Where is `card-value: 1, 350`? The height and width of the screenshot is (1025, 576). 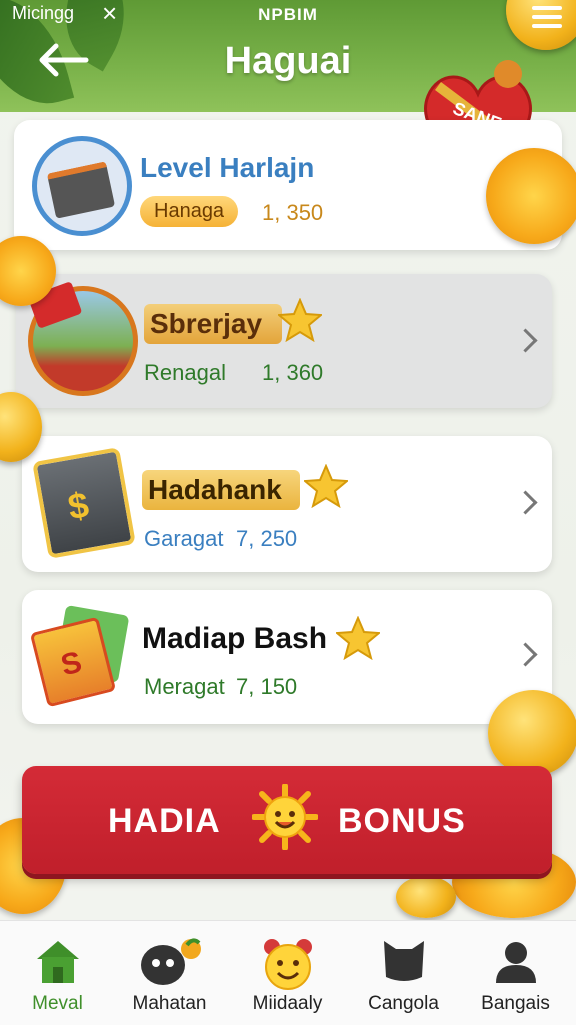
card-value: 1, 350 is located at coordinates (293, 212).